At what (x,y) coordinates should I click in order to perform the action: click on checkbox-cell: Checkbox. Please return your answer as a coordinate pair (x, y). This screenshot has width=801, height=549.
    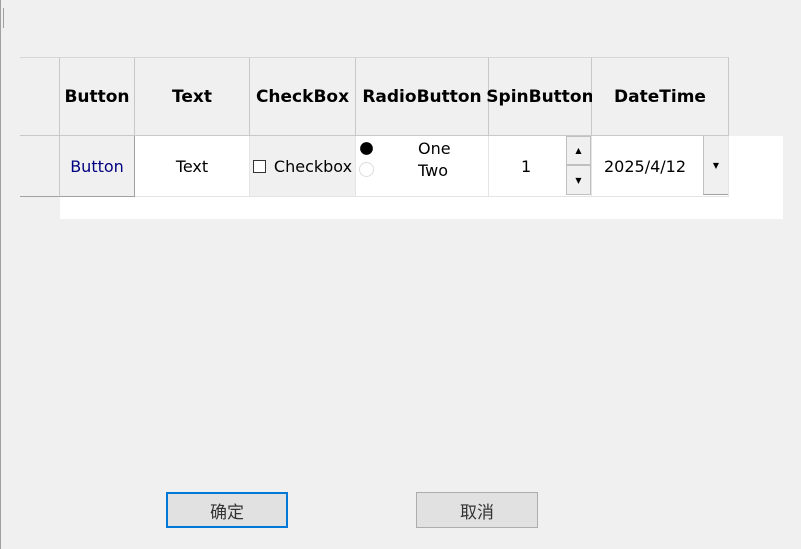
    Looking at the image, I should click on (303, 166).